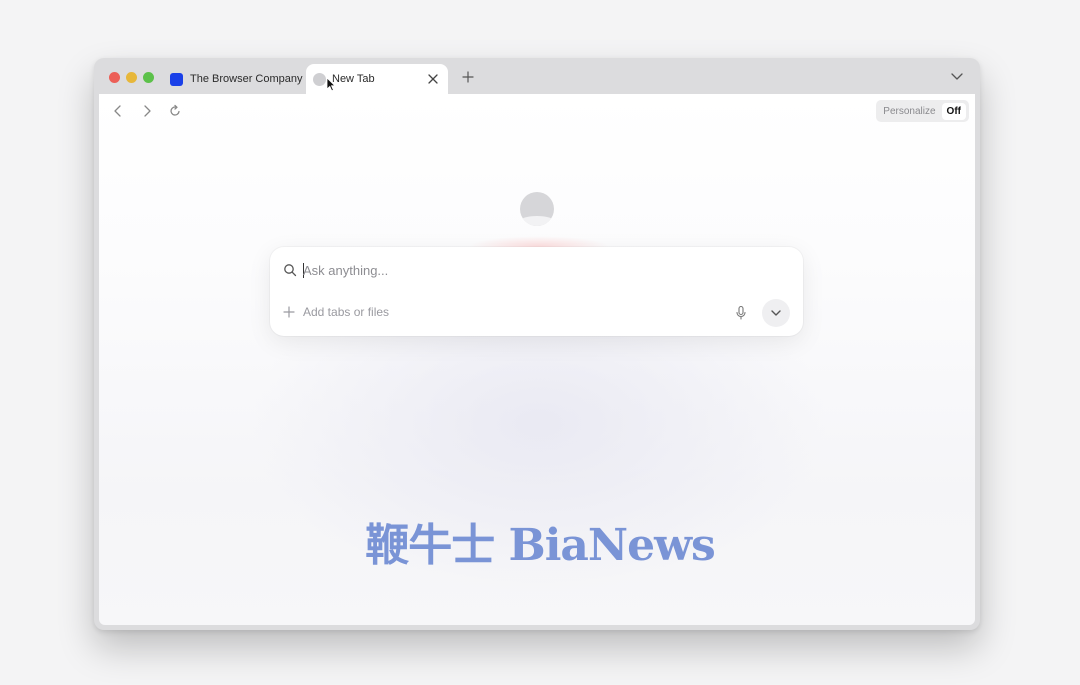 The image size is (1080, 685). Describe the element at coordinates (175, 111) in the screenshot. I see `reload-icon` at that location.